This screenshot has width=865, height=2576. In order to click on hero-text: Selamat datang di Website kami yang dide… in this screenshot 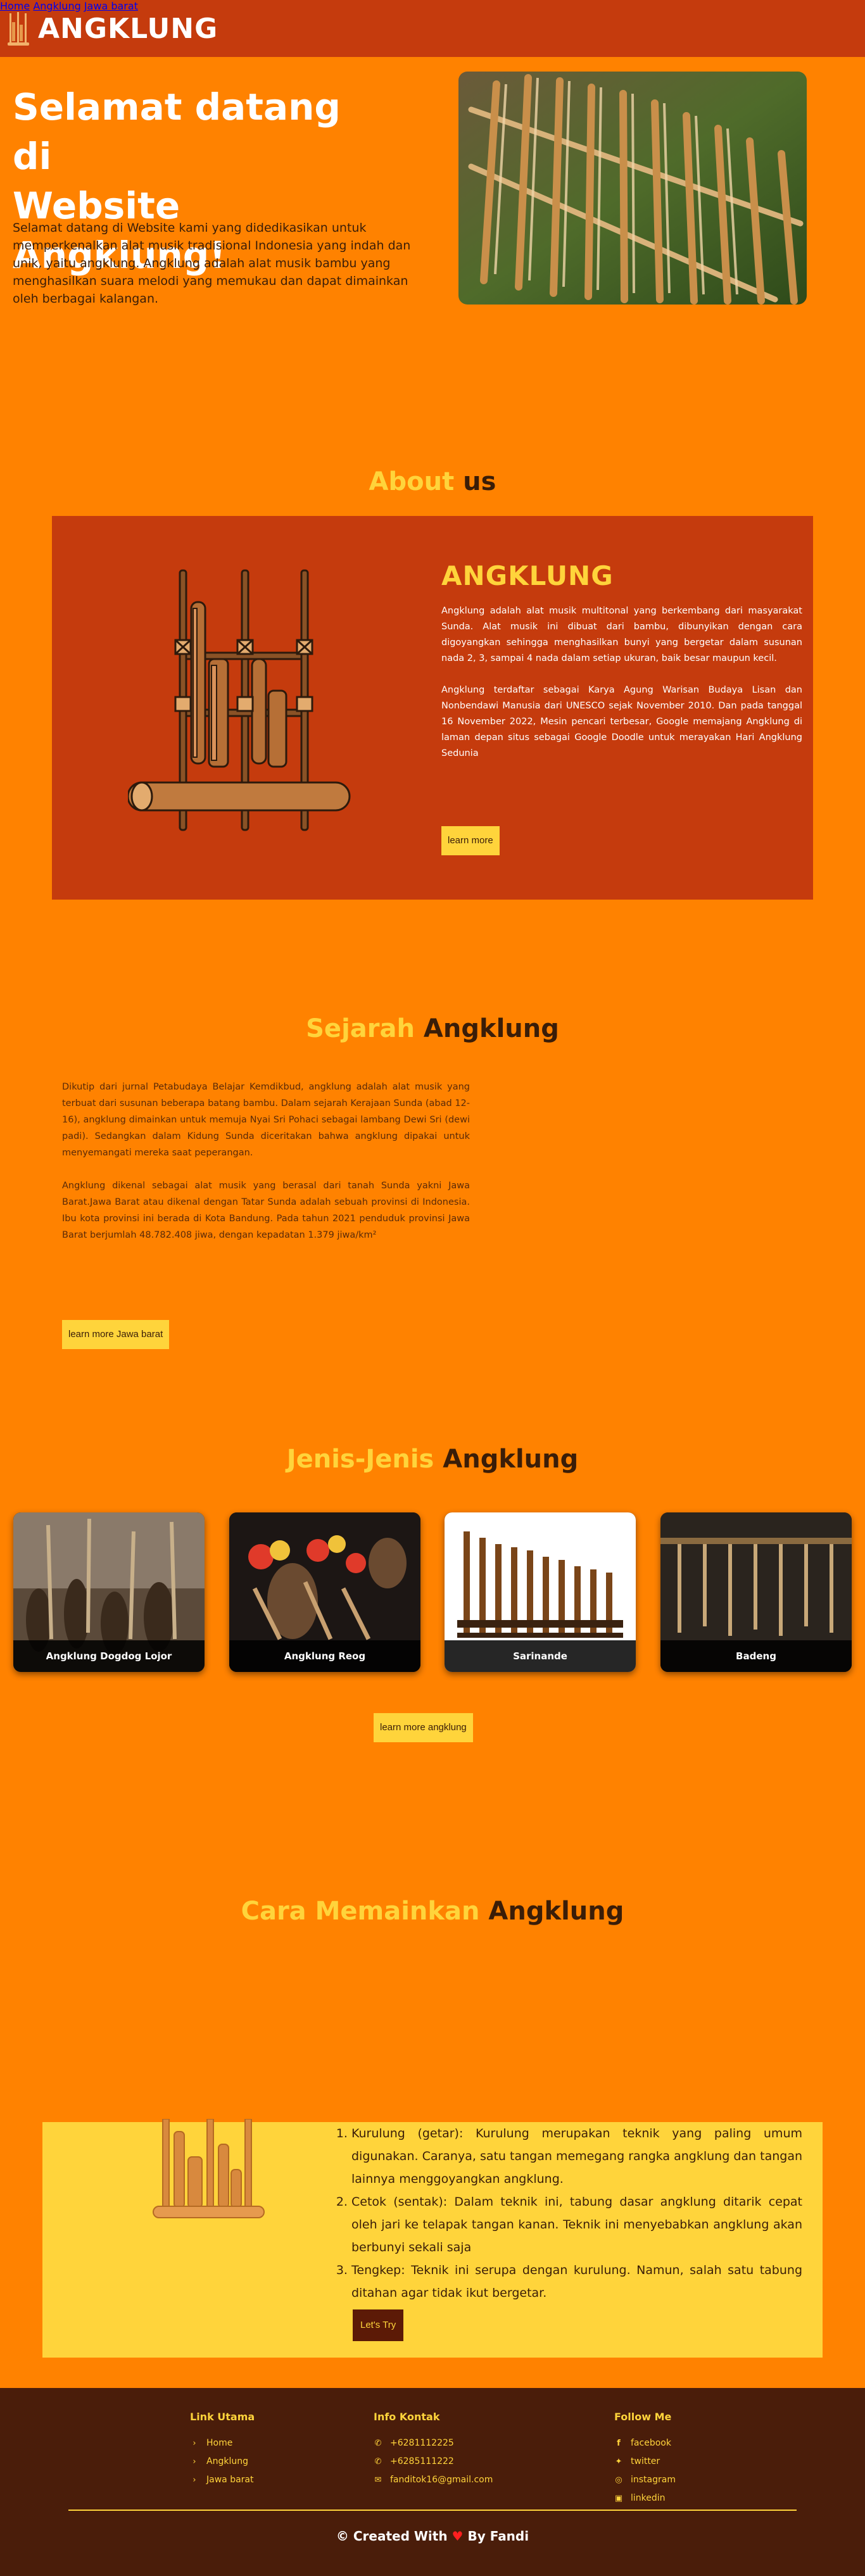, I will do `click(212, 263)`.